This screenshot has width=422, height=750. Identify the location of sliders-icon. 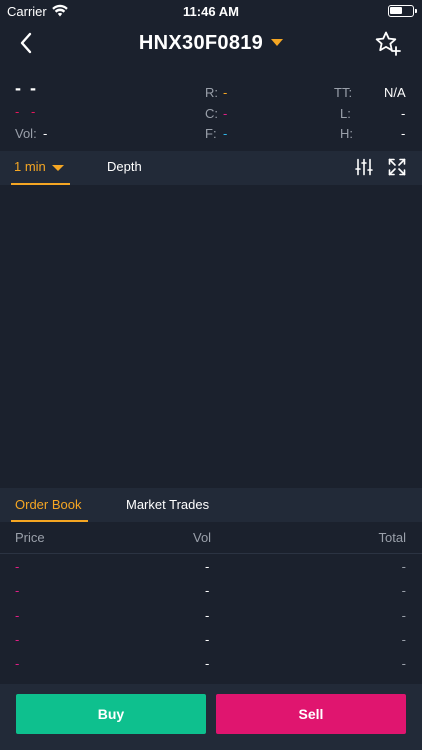
(364, 167).